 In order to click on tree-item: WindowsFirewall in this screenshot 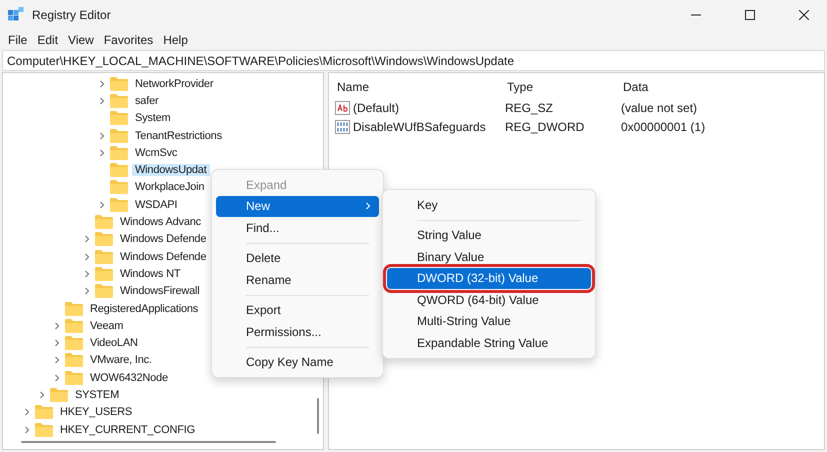, I will do `click(160, 291)`.